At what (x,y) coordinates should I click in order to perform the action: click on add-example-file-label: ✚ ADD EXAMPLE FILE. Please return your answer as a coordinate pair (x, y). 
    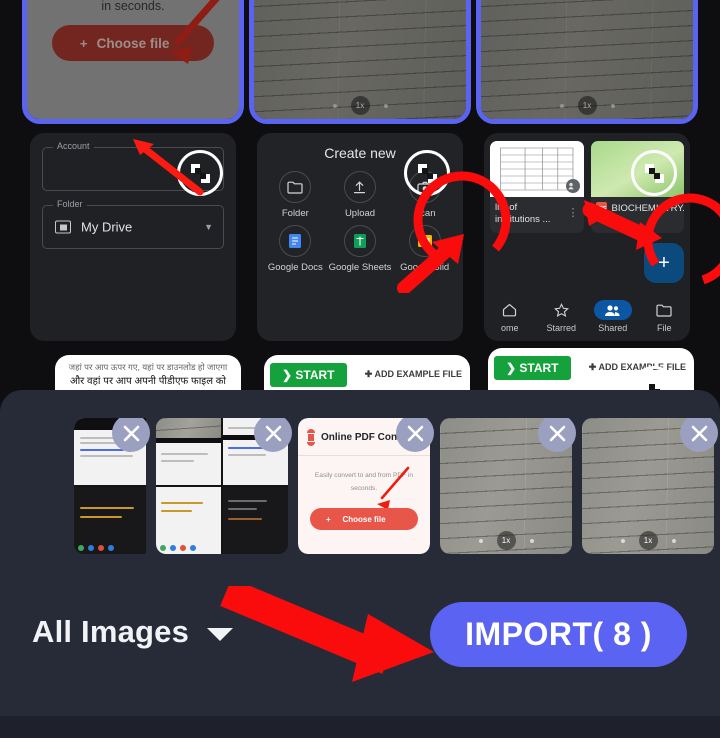
    Looking at the image, I should click on (413, 374).